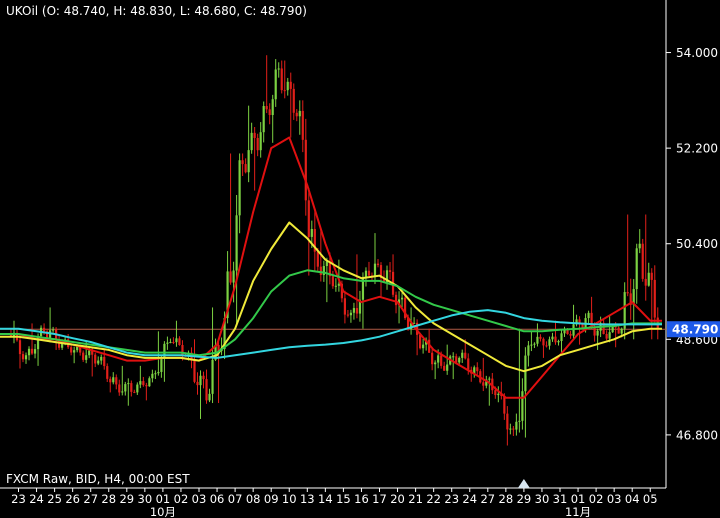 Image resolution: width=720 pixels, height=518 pixels. What do you see at coordinates (289, 499) in the screenshot?
I see `x-tick-label: 10` at bounding box center [289, 499].